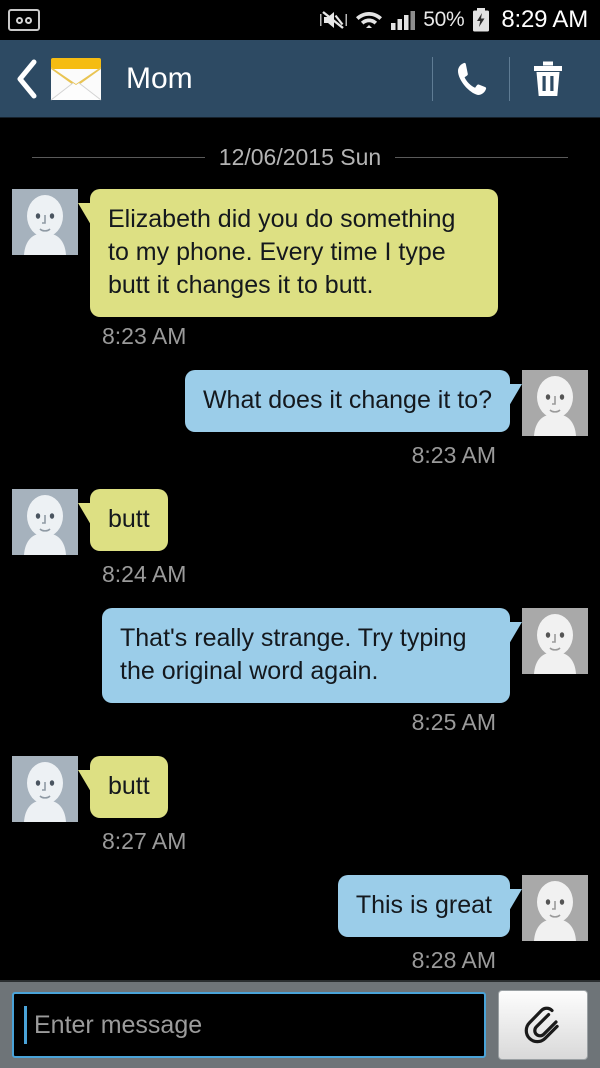 Image resolution: width=600 pixels, height=1068 pixels. I want to click on date-separator-line-left, so click(118, 157).